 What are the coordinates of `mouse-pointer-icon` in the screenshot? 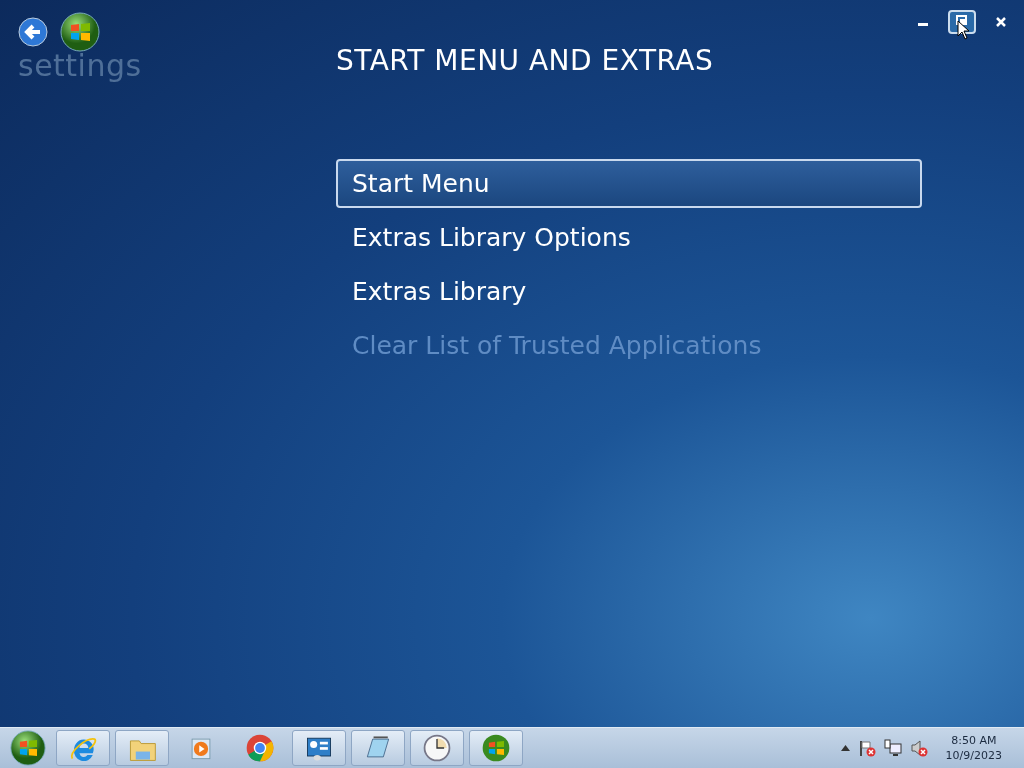 It's located at (963, 30).